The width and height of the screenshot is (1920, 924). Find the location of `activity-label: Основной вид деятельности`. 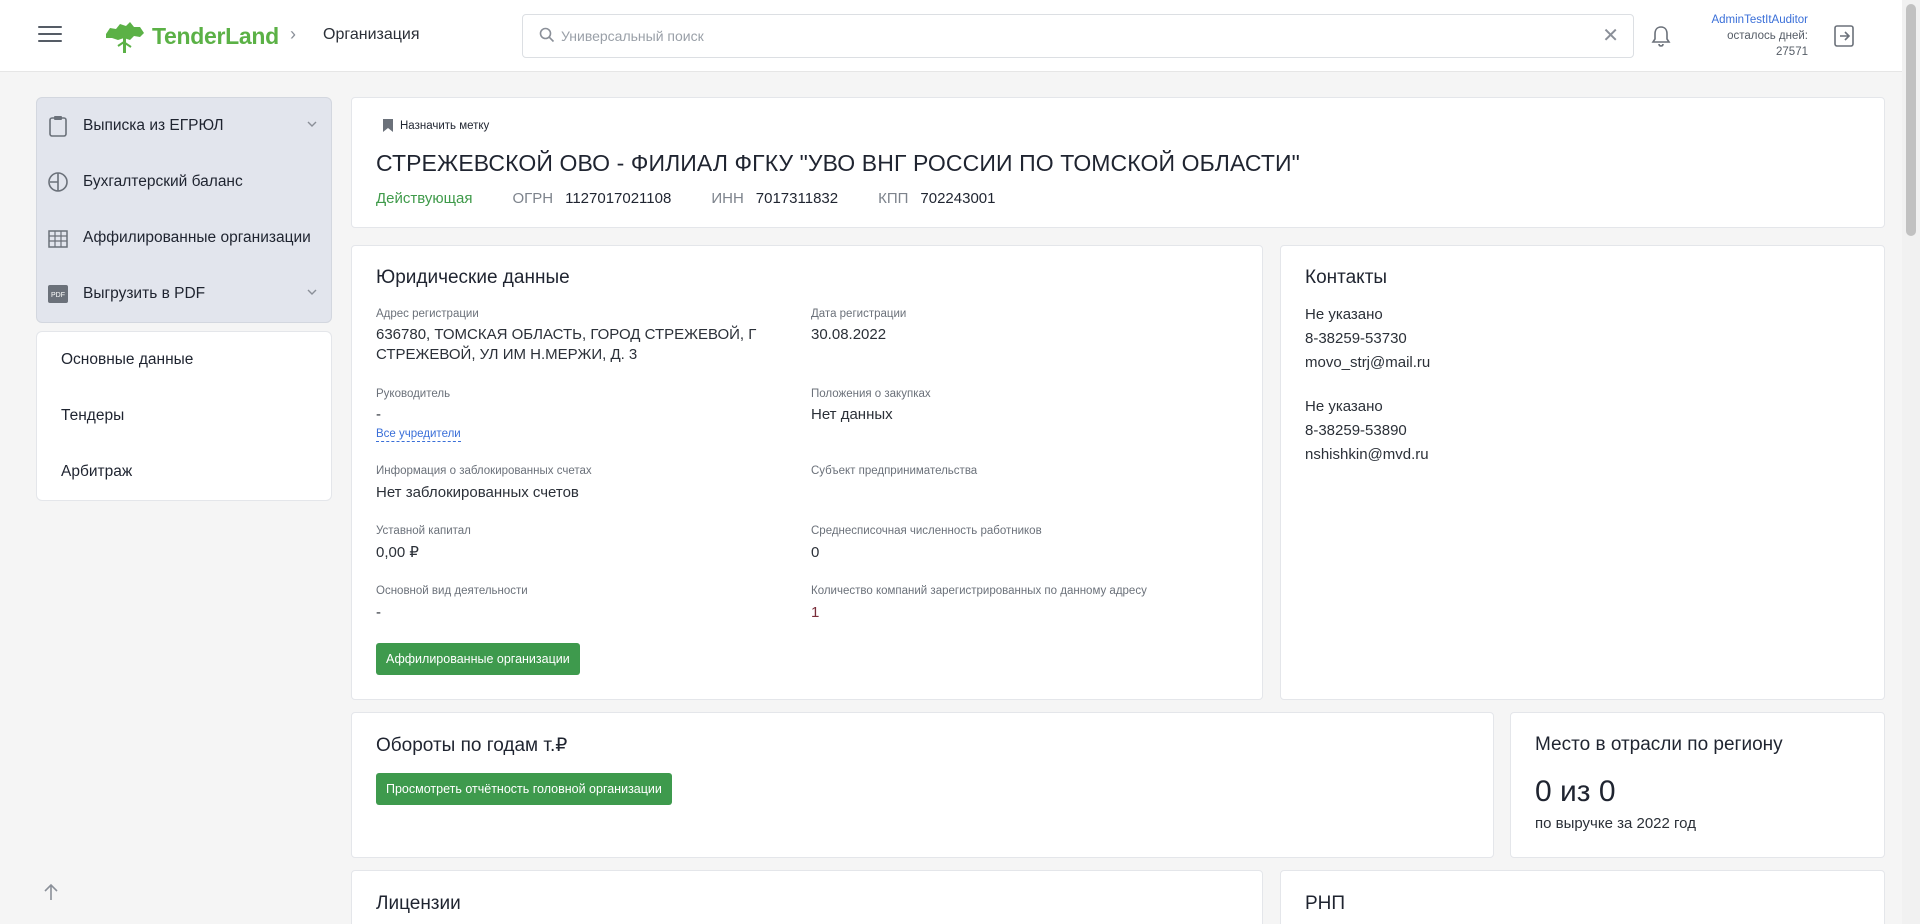

activity-label: Основной вид деятельности is located at coordinates (452, 591).